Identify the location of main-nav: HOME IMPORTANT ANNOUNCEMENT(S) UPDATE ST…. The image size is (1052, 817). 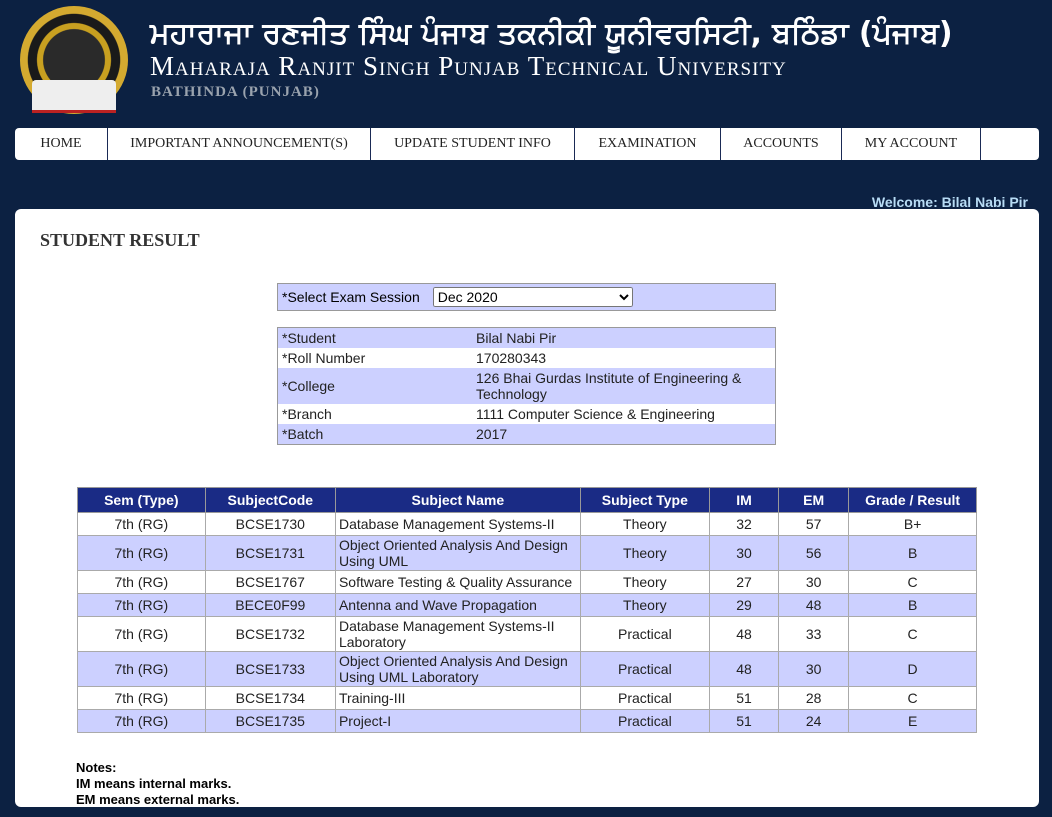
(527, 144).